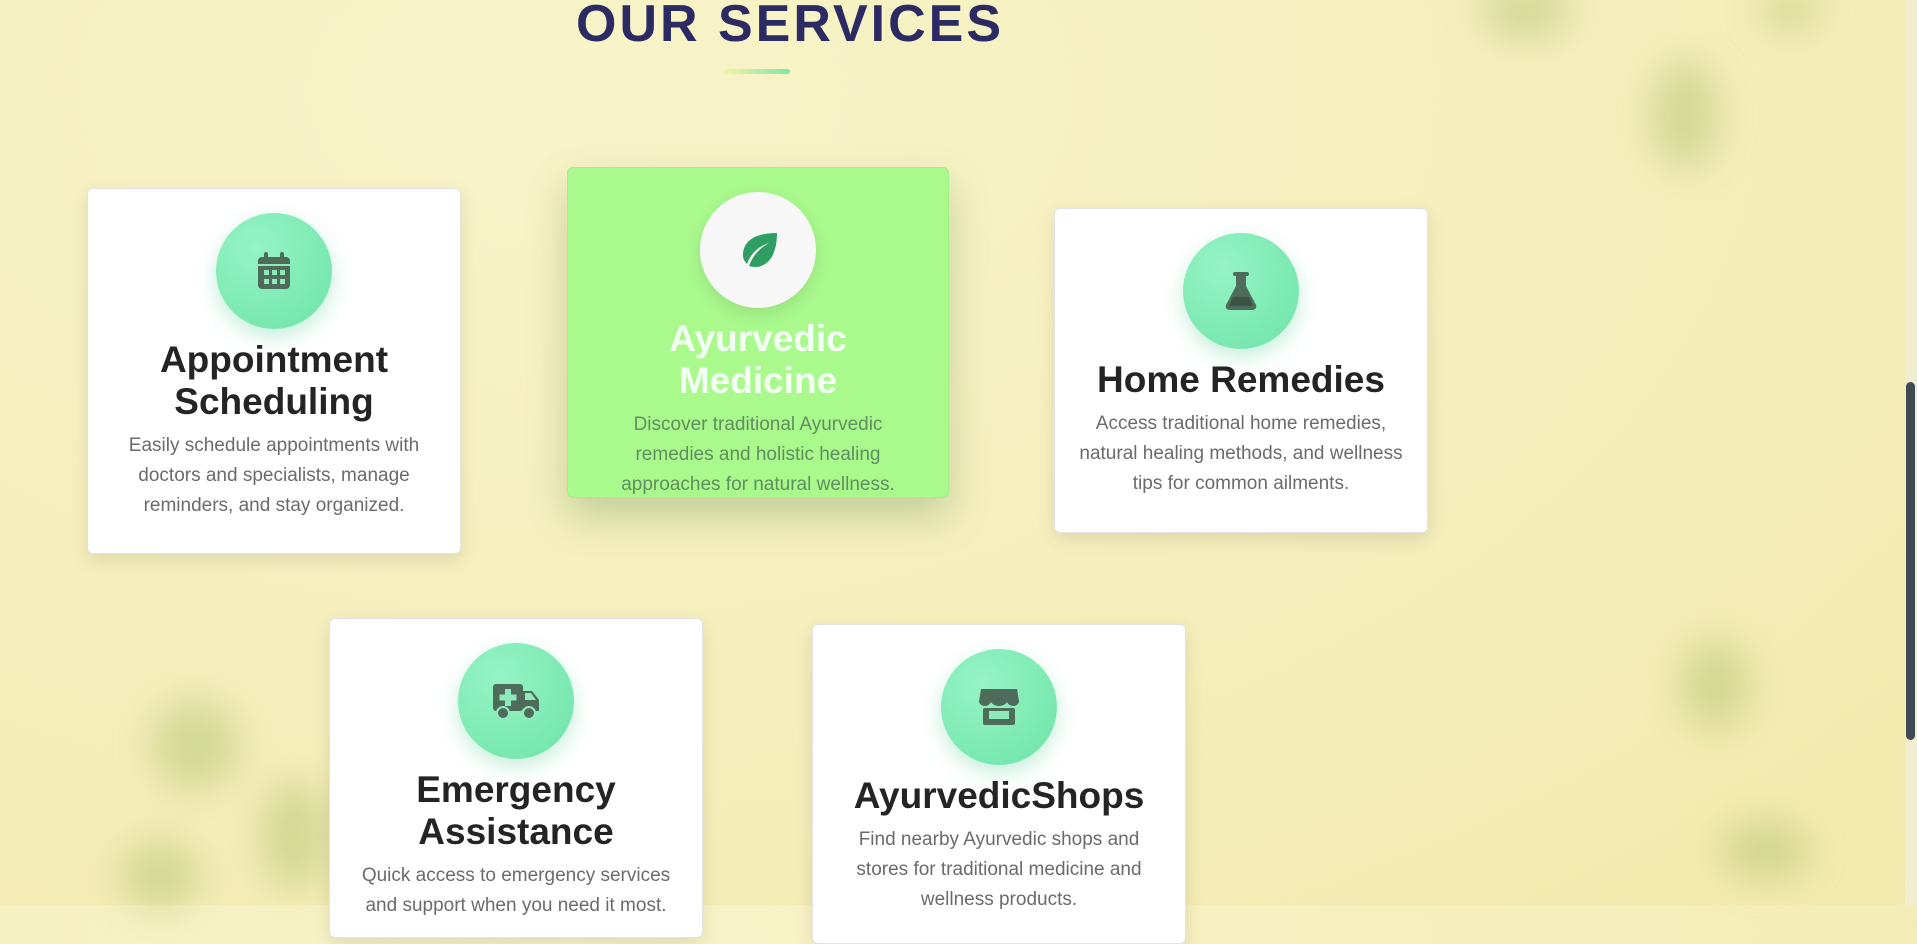  Describe the element at coordinates (274, 380) in the screenshot. I see `service-title: Appointment Scheduling` at that location.